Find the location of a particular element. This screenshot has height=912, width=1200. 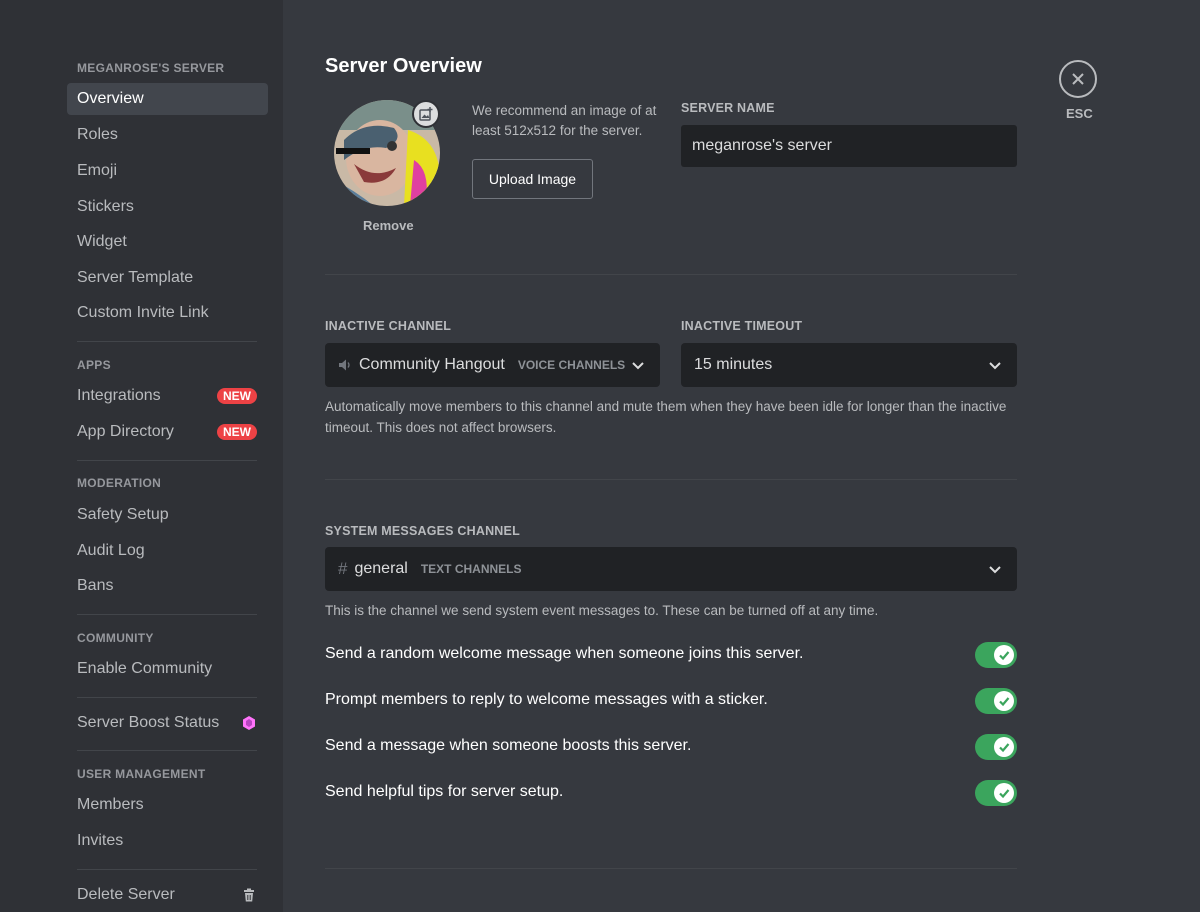

sidebar-item-label: Members is located at coordinates (110, 804).